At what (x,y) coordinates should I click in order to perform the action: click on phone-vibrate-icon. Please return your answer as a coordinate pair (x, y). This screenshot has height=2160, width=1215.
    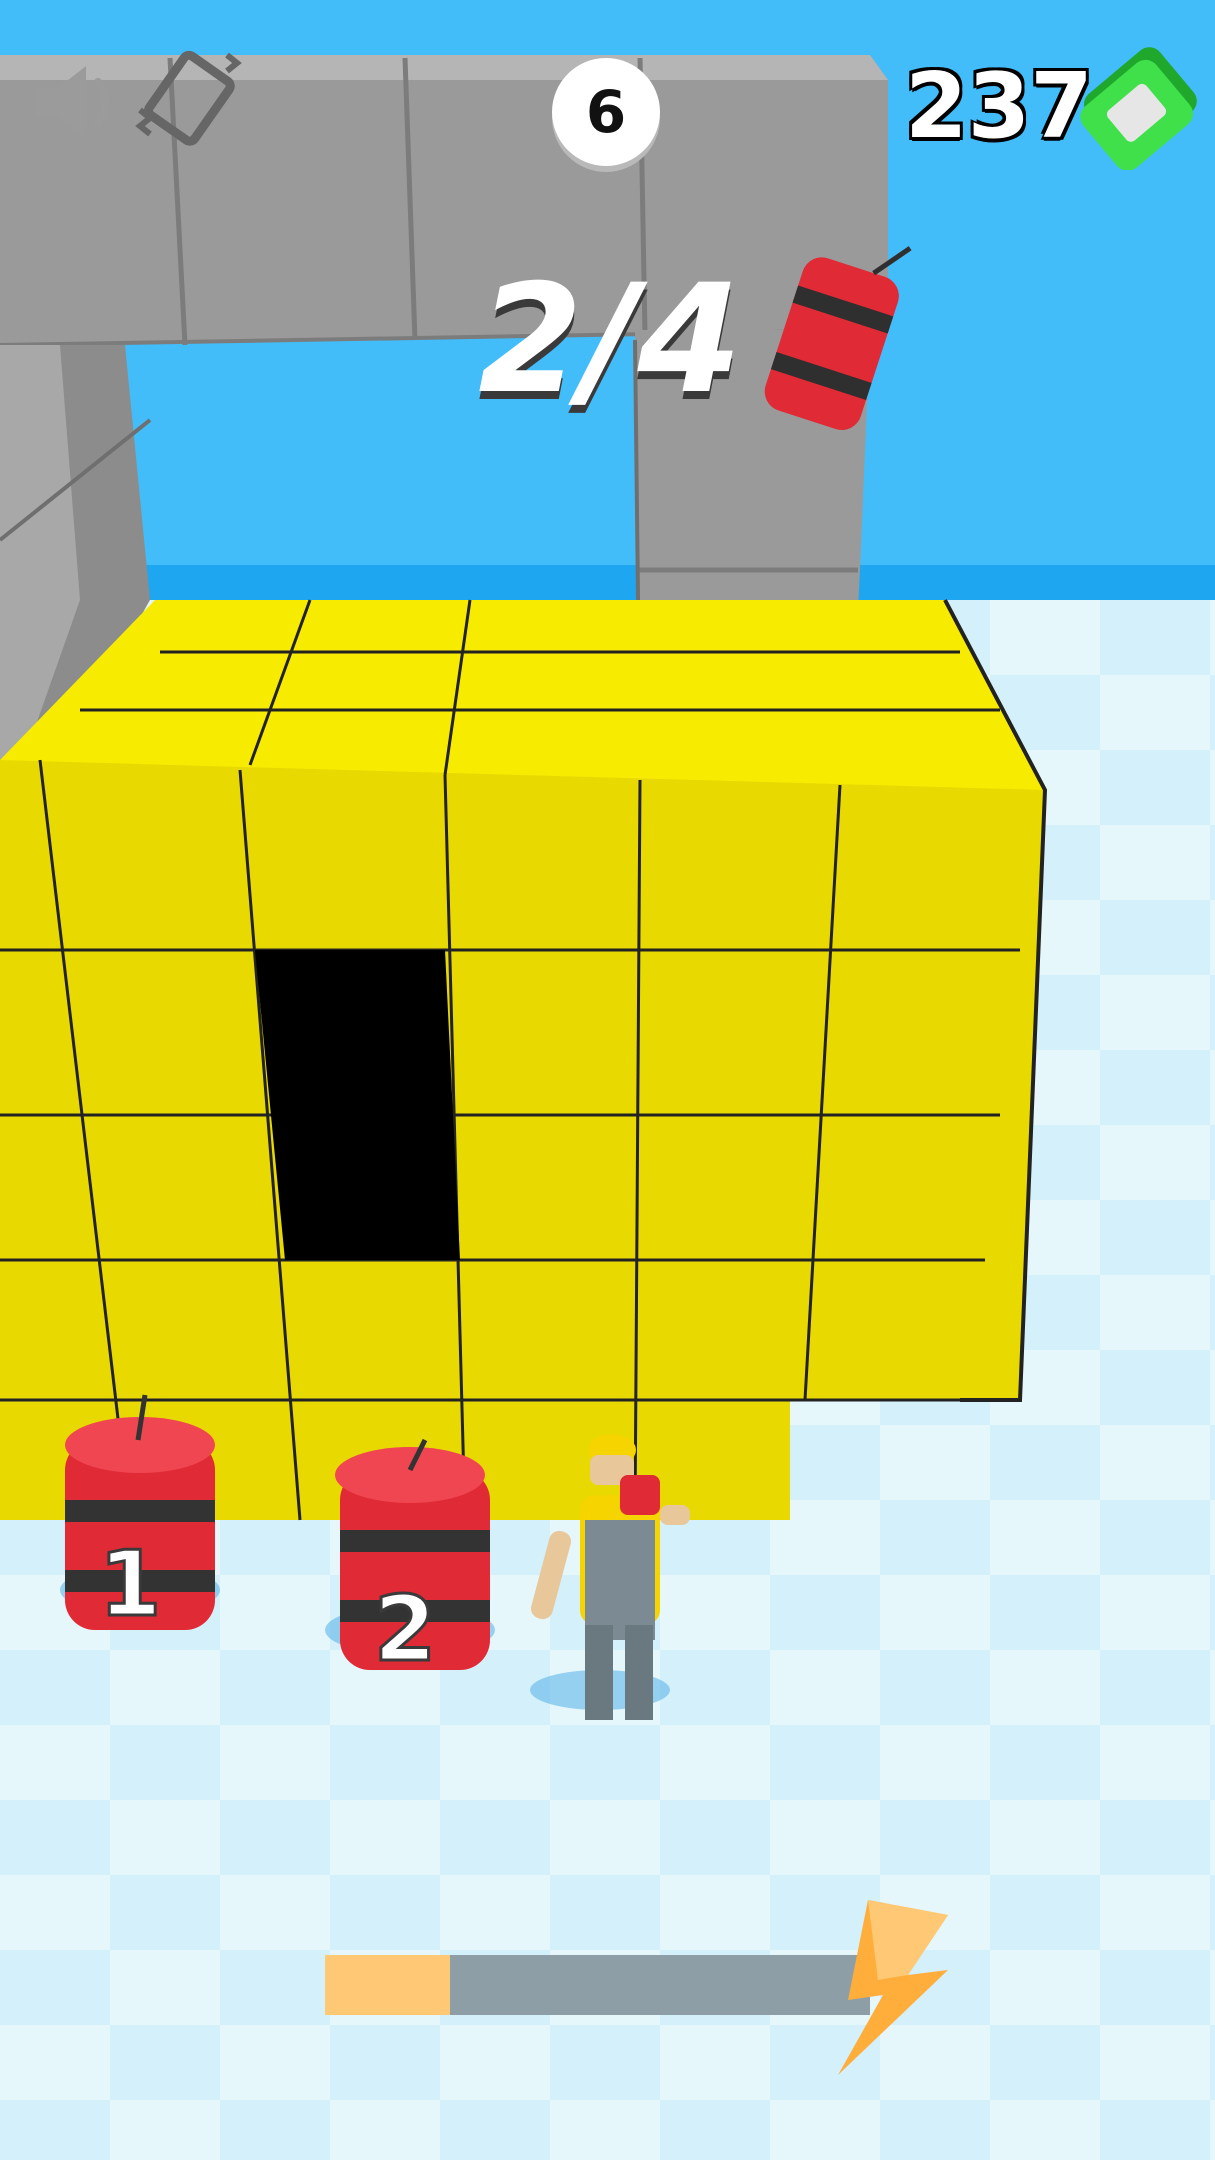
    Looking at the image, I should click on (189, 97).